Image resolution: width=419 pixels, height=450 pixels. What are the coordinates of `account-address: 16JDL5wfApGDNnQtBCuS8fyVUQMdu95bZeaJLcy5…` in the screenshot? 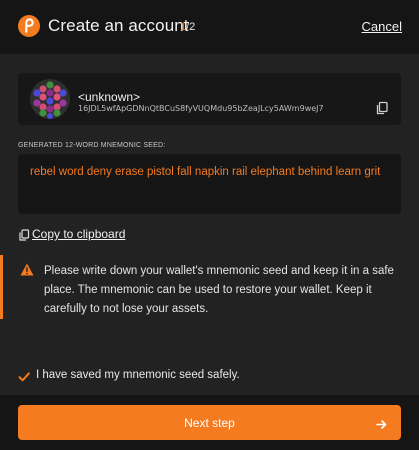 It's located at (201, 108).